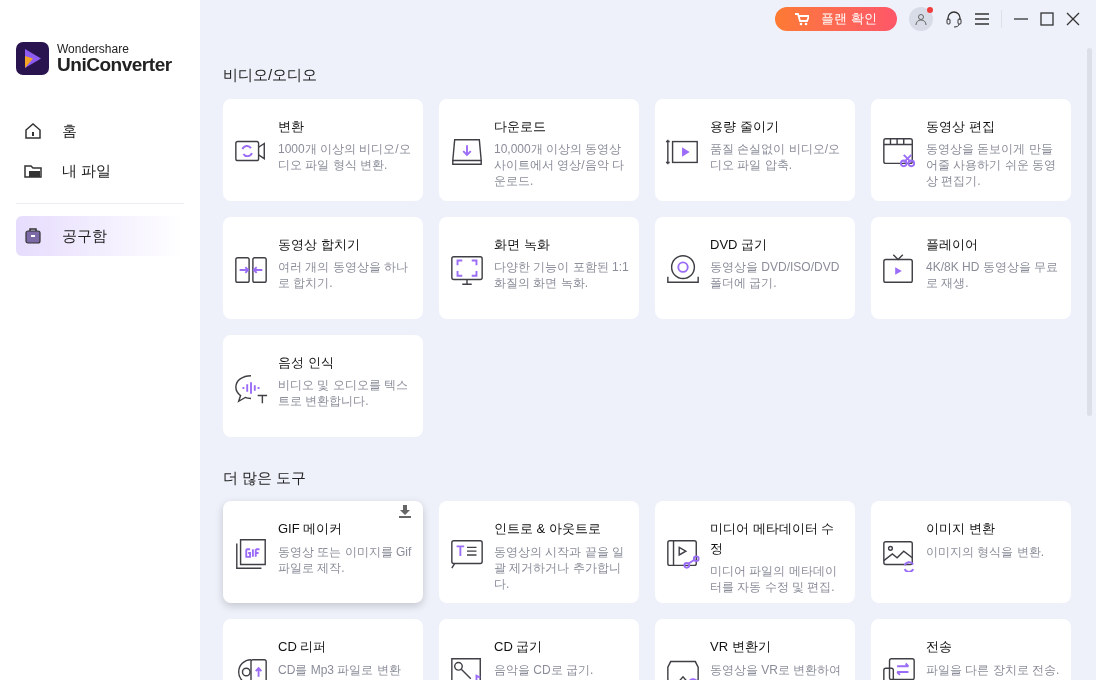 The width and height of the screenshot is (1096, 680). I want to click on tool-description: 음악을 CD로 굽기., so click(544, 669).